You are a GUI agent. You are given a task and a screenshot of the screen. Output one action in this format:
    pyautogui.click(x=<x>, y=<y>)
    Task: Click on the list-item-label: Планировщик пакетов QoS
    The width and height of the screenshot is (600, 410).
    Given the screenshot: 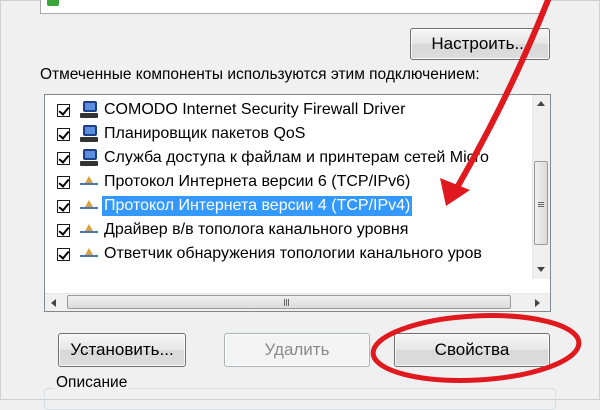 What is the action you would take?
    pyautogui.click(x=205, y=133)
    